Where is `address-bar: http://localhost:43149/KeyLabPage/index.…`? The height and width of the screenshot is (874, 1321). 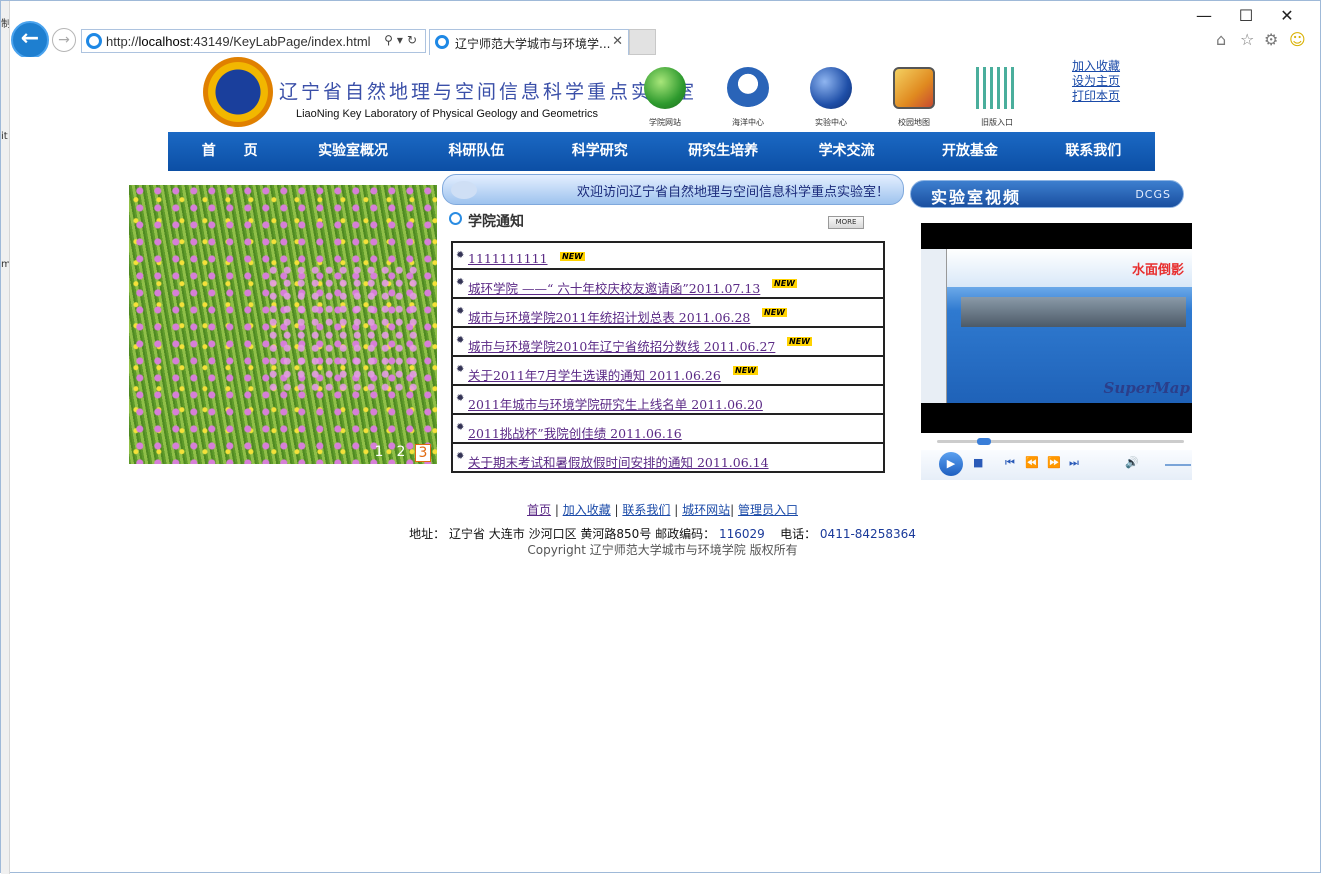
address-bar: http://localhost:43149/KeyLabPage/index.… is located at coordinates (253, 41).